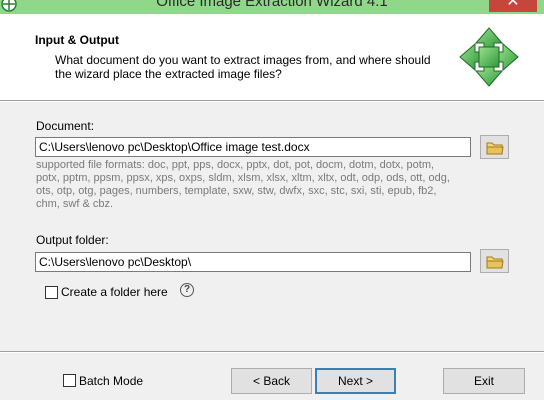 Image resolution: width=544 pixels, height=400 pixels. I want to click on create-folder-checkbox, so click(51, 292).